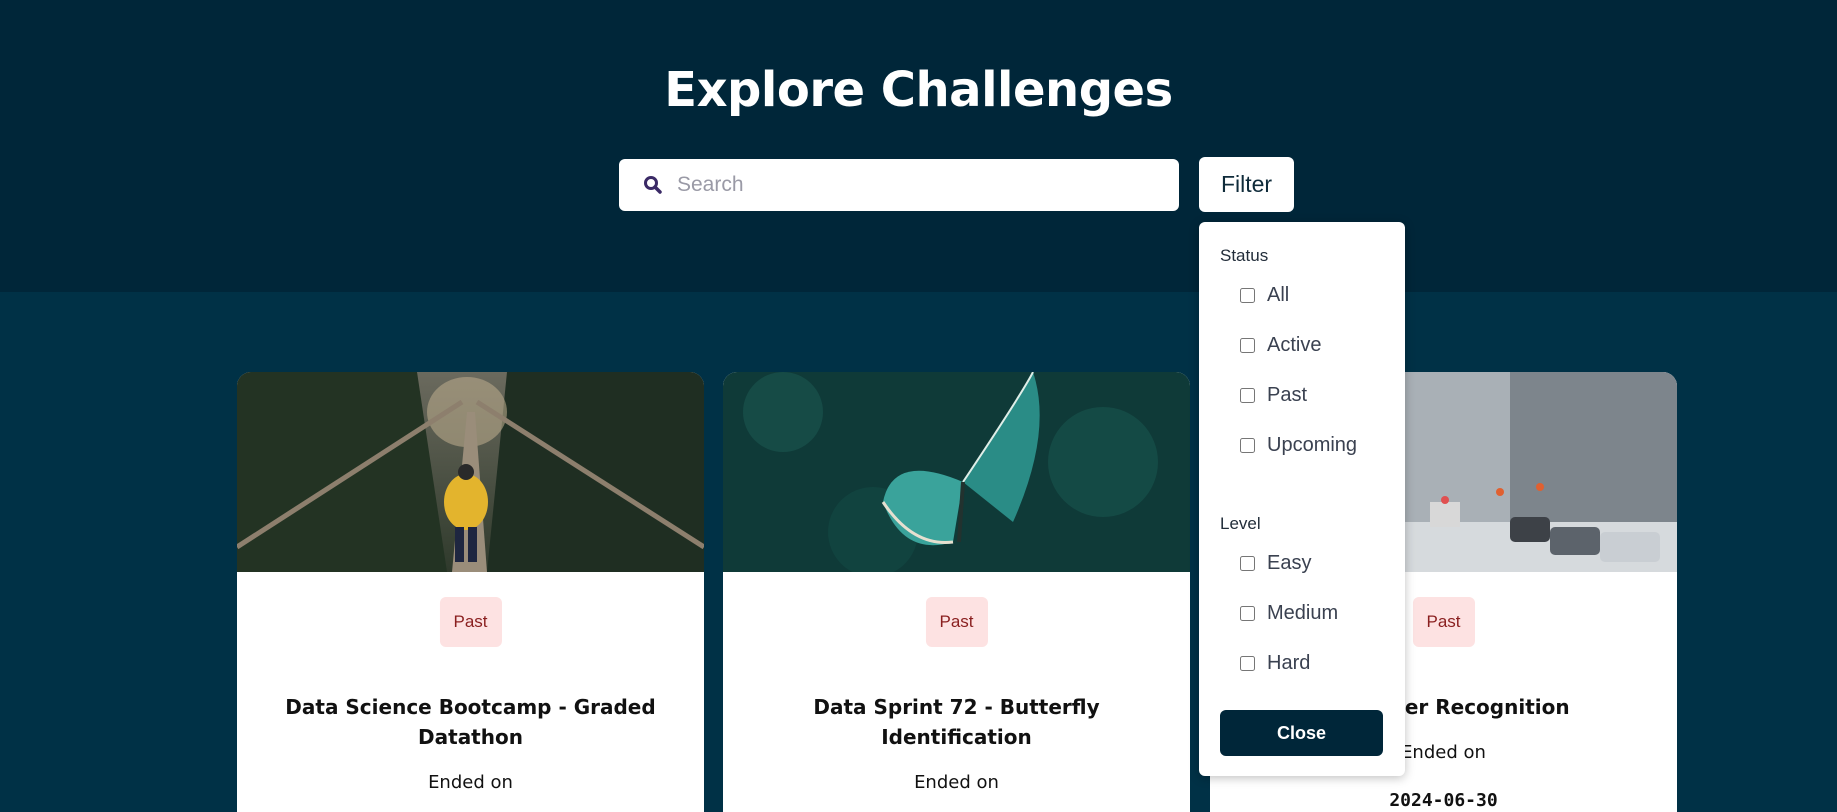  Describe the element at coordinates (1246, 184) in the screenshot. I see `filter-button: Filter` at that location.